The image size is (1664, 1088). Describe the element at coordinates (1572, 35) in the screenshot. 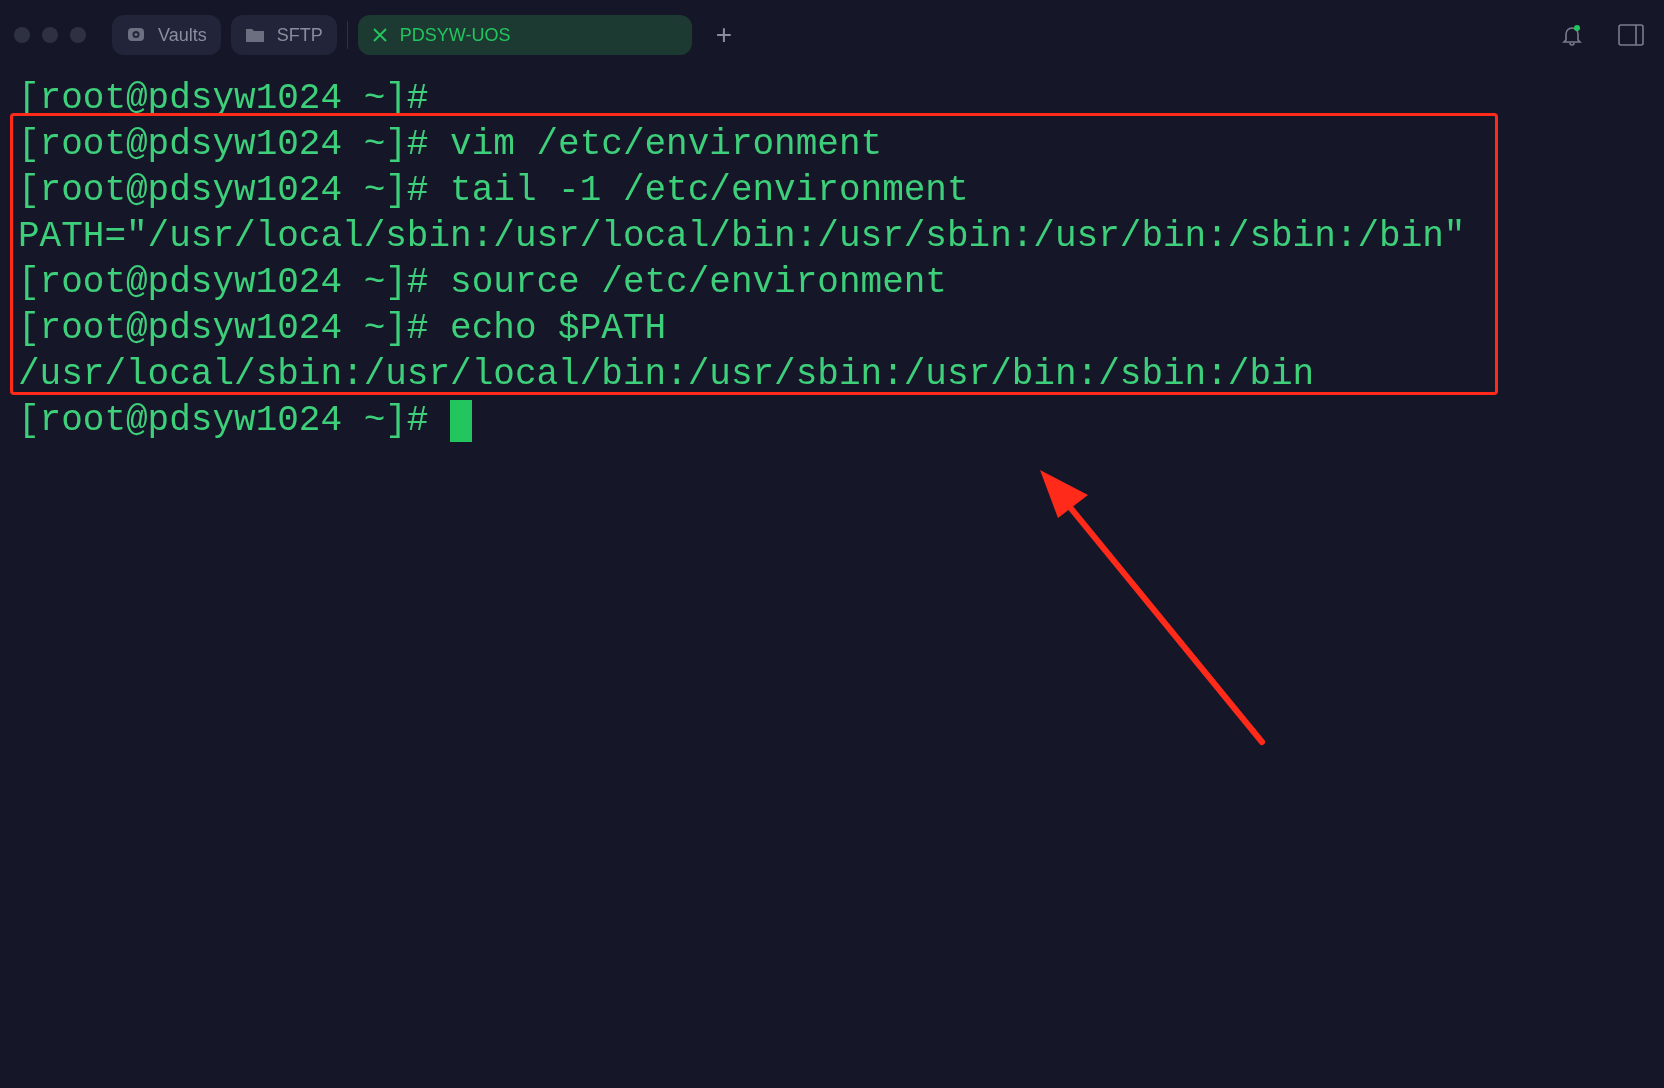

I see `bell-icon` at that location.